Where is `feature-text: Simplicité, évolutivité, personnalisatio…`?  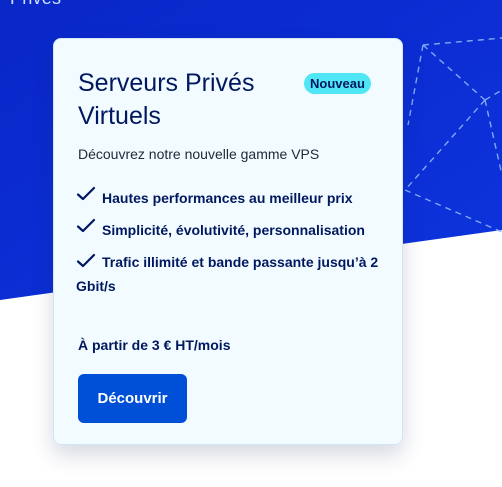 feature-text: Simplicité, évolutivité, personnalisatio… is located at coordinates (233, 230).